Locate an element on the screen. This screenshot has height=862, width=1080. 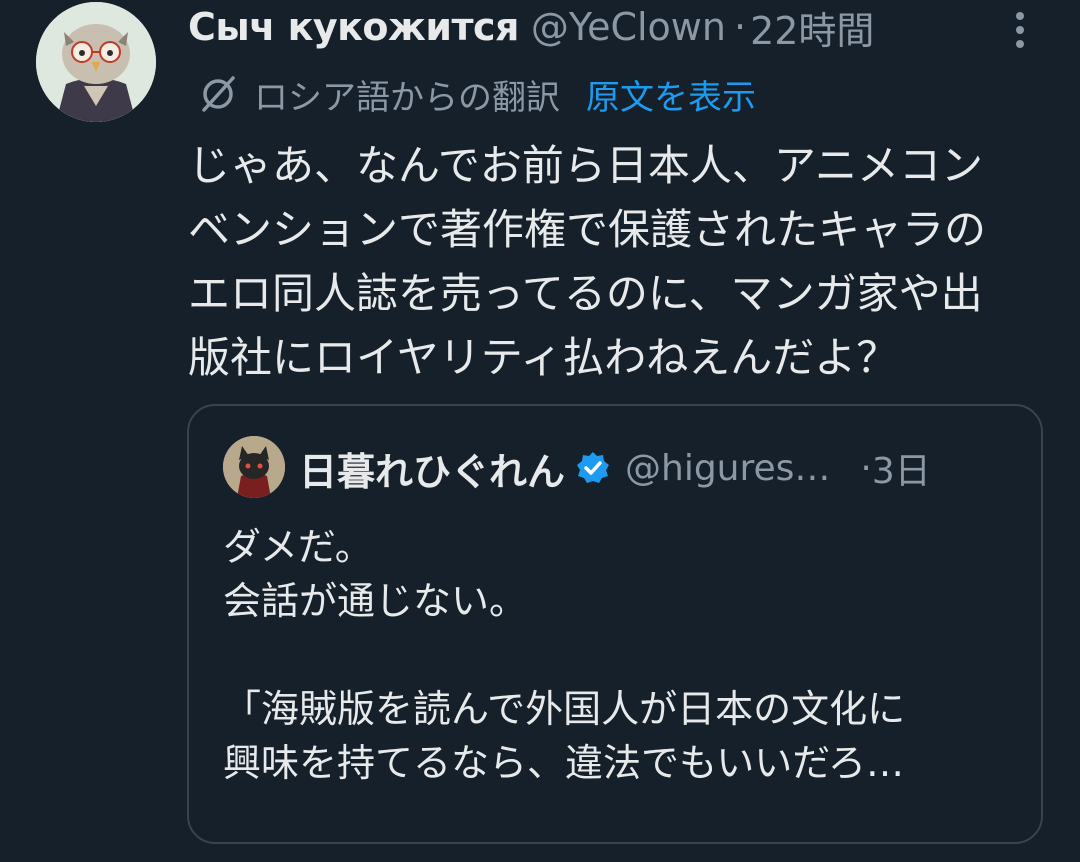
verified-badge-icon is located at coordinates (593, 468).